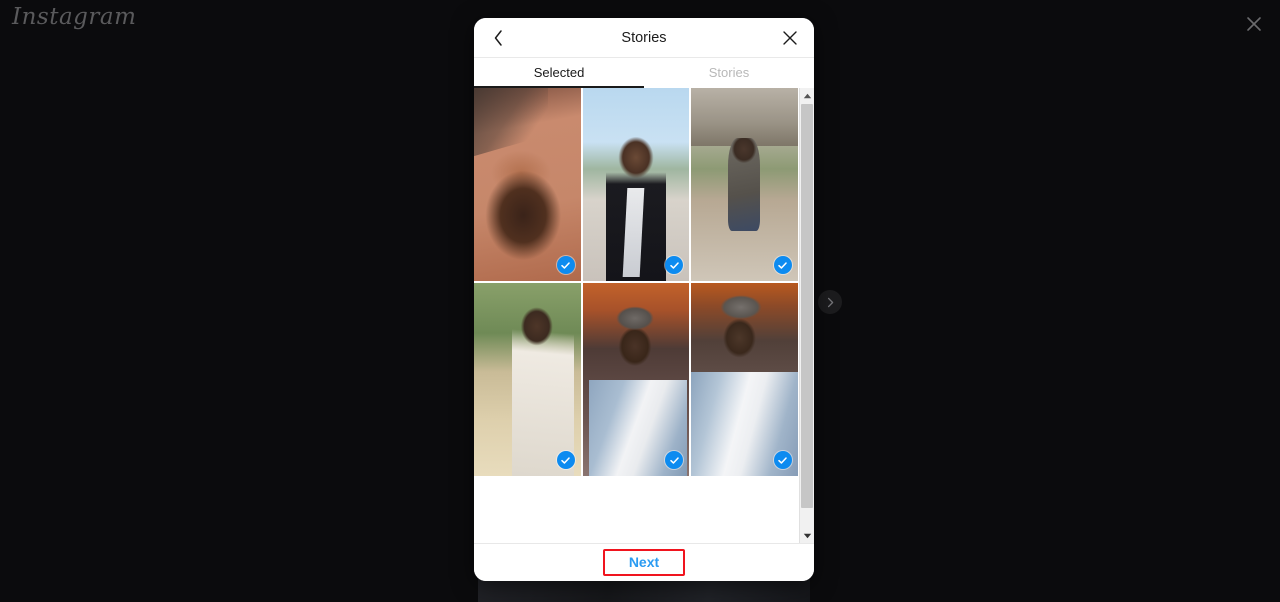  I want to click on scroll-up-button, so click(807, 95).